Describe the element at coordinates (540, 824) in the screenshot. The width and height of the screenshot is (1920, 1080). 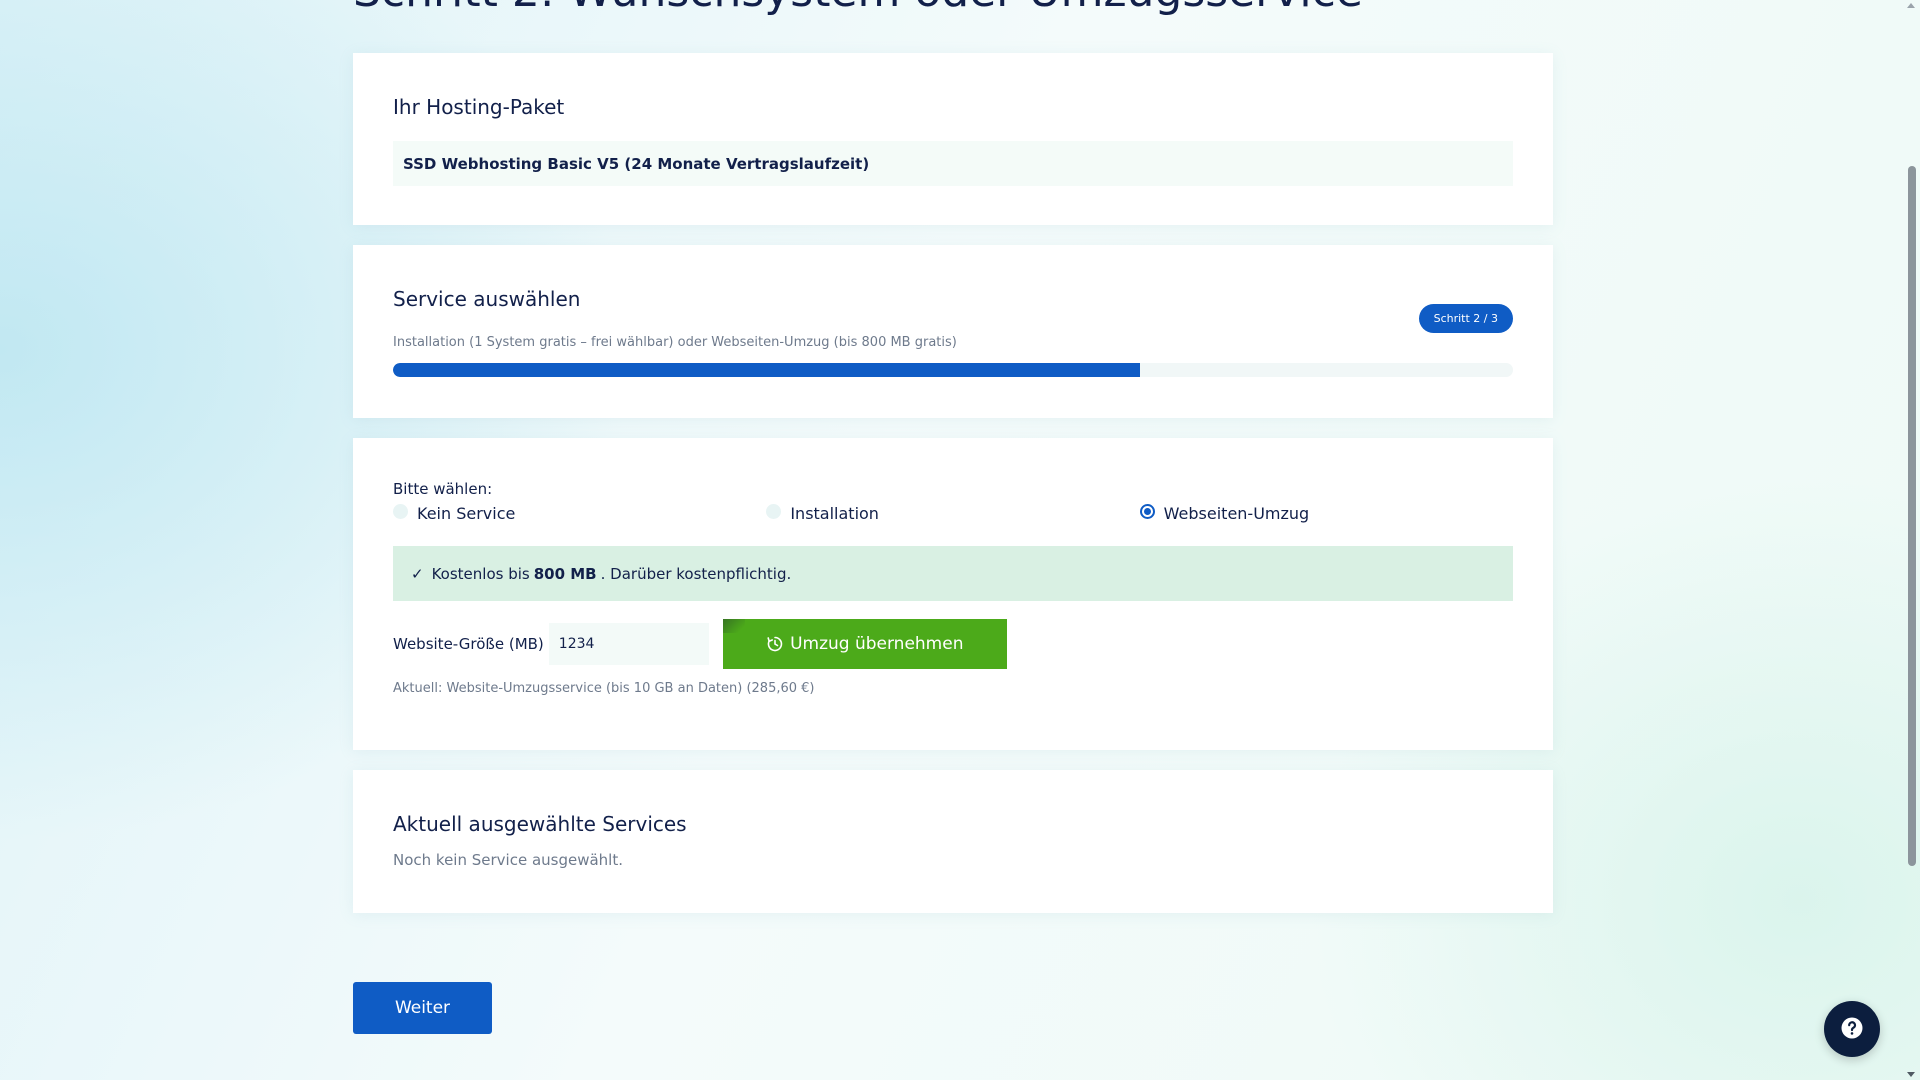
I see `selected-services-title: Aktuell ausgewählte Services` at that location.